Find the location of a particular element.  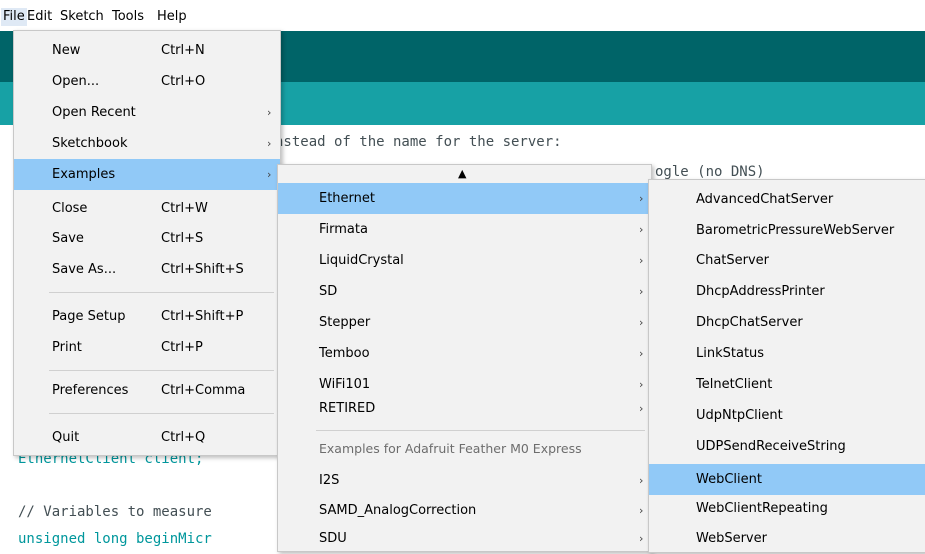

file-menu-print: Print Ctrl+P is located at coordinates (147, 347).